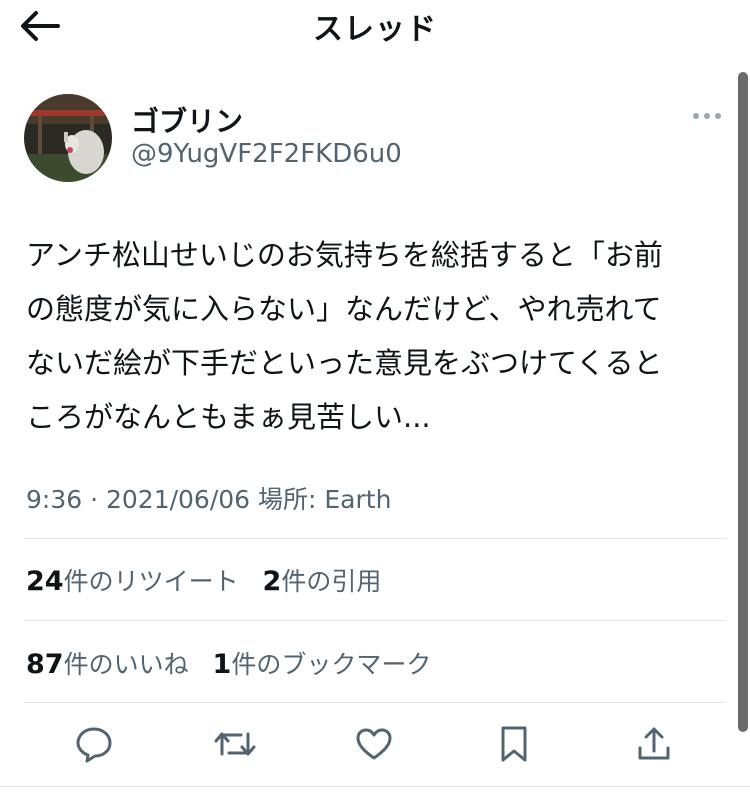 The height and width of the screenshot is (793, 750). I want to click on reply-button, so click(94, 744).